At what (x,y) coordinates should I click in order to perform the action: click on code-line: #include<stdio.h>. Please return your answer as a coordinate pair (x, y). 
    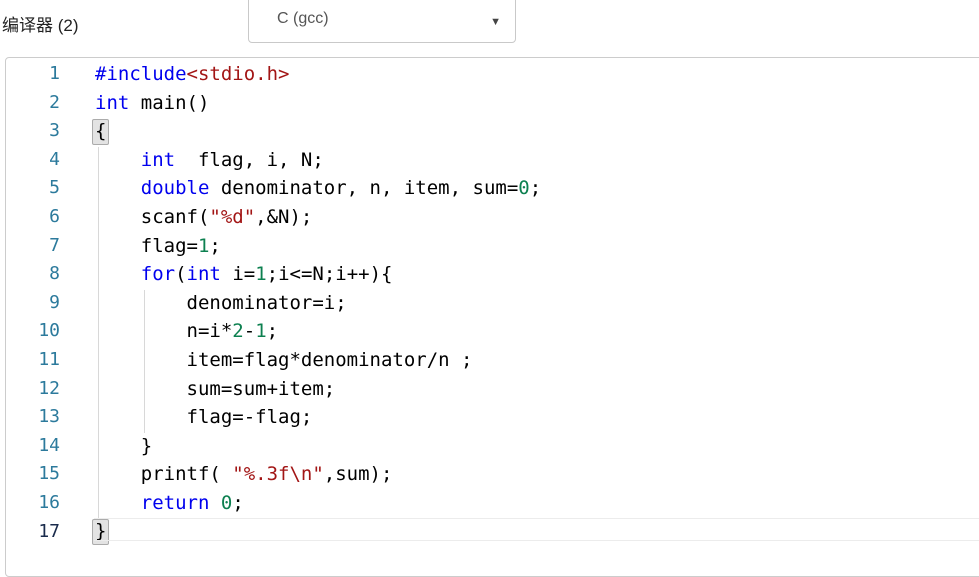
    Looking at the image, I should click on (519, 74).